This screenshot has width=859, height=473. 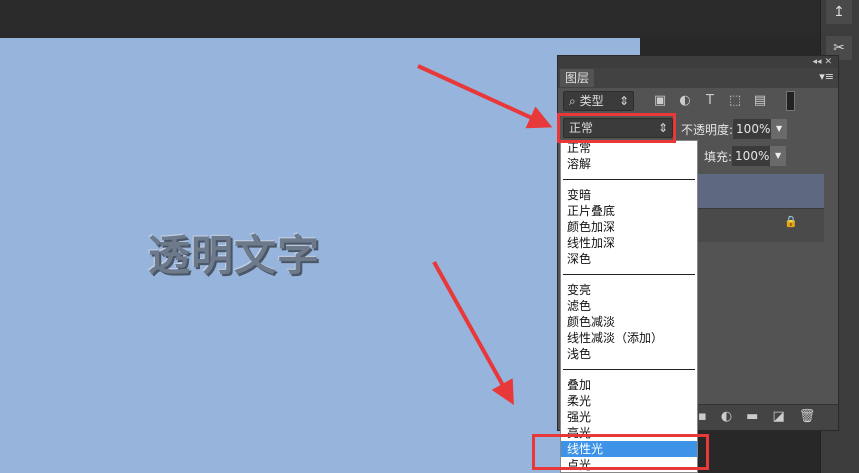 What do you see at coordinates (751, 156) in the screenshot?
I see `fill-input: 100%` at bounding box center [751, 156].